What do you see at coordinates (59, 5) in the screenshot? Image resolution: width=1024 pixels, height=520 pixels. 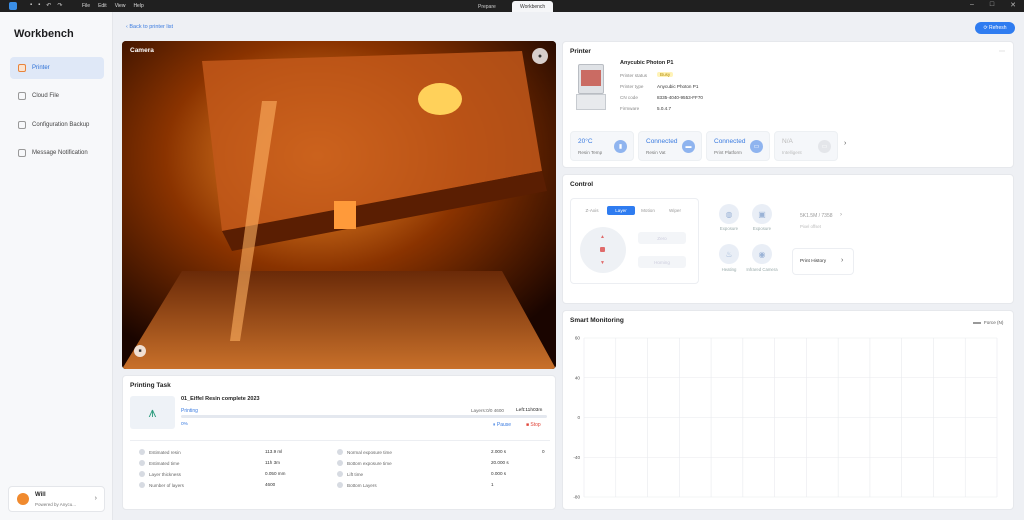 I see `redo-icon: ↷` at bounding box center [59, 5].